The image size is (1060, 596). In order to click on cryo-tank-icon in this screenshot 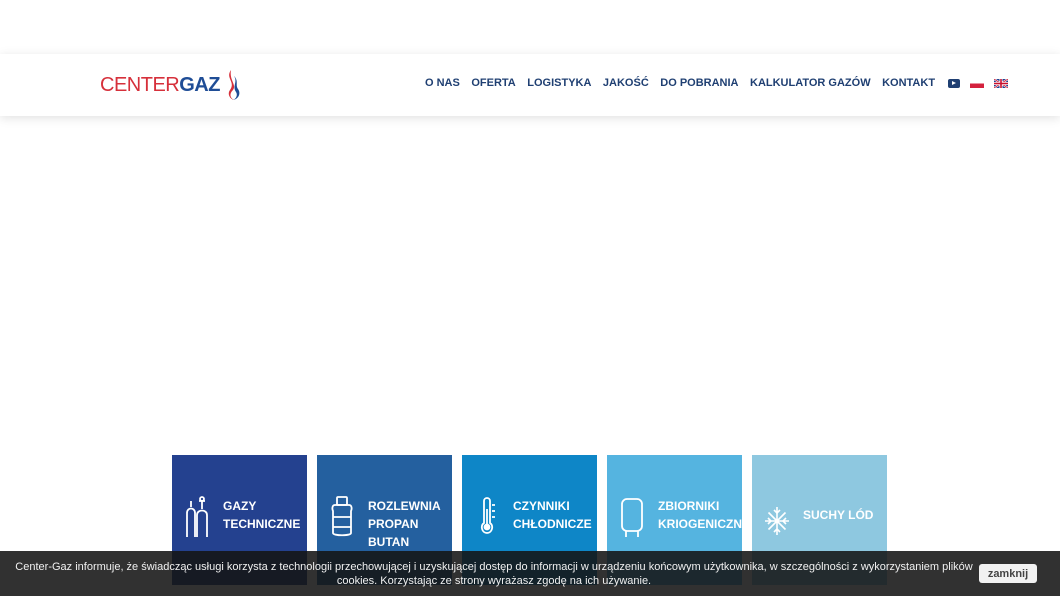, I will do `click(632, 515)`.